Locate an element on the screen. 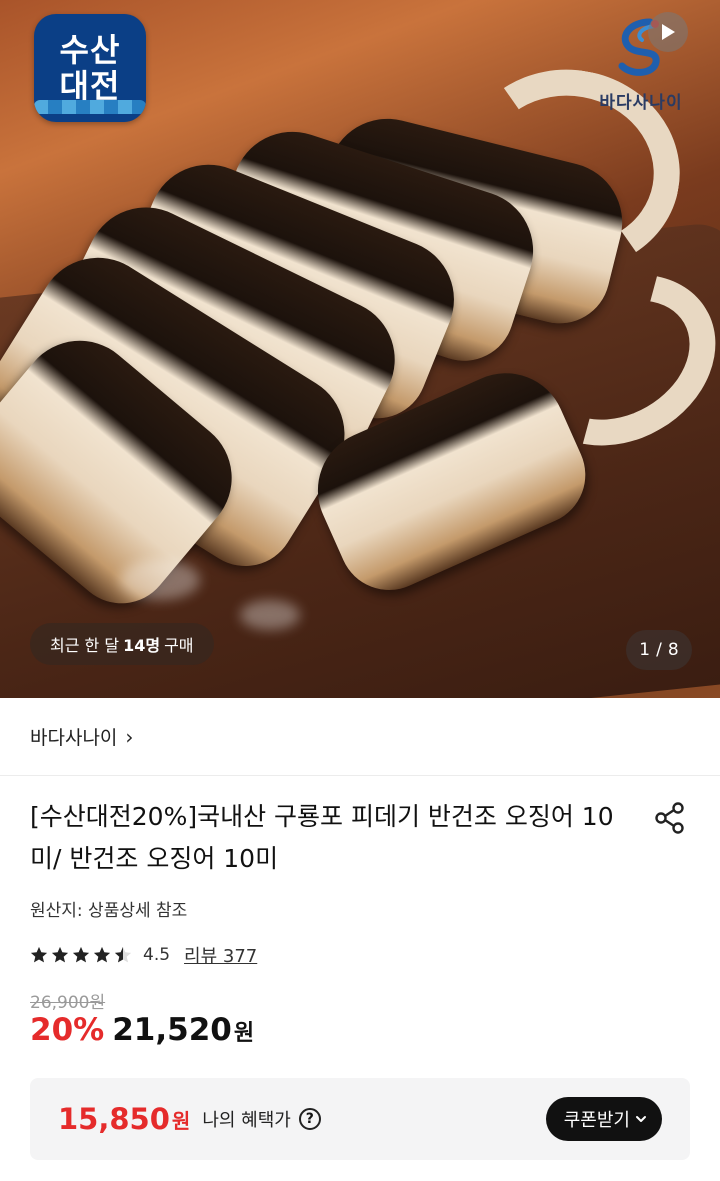 The width and height of the screenshot is (720, 1181). play-video-button is located at coordinates (668, 32).